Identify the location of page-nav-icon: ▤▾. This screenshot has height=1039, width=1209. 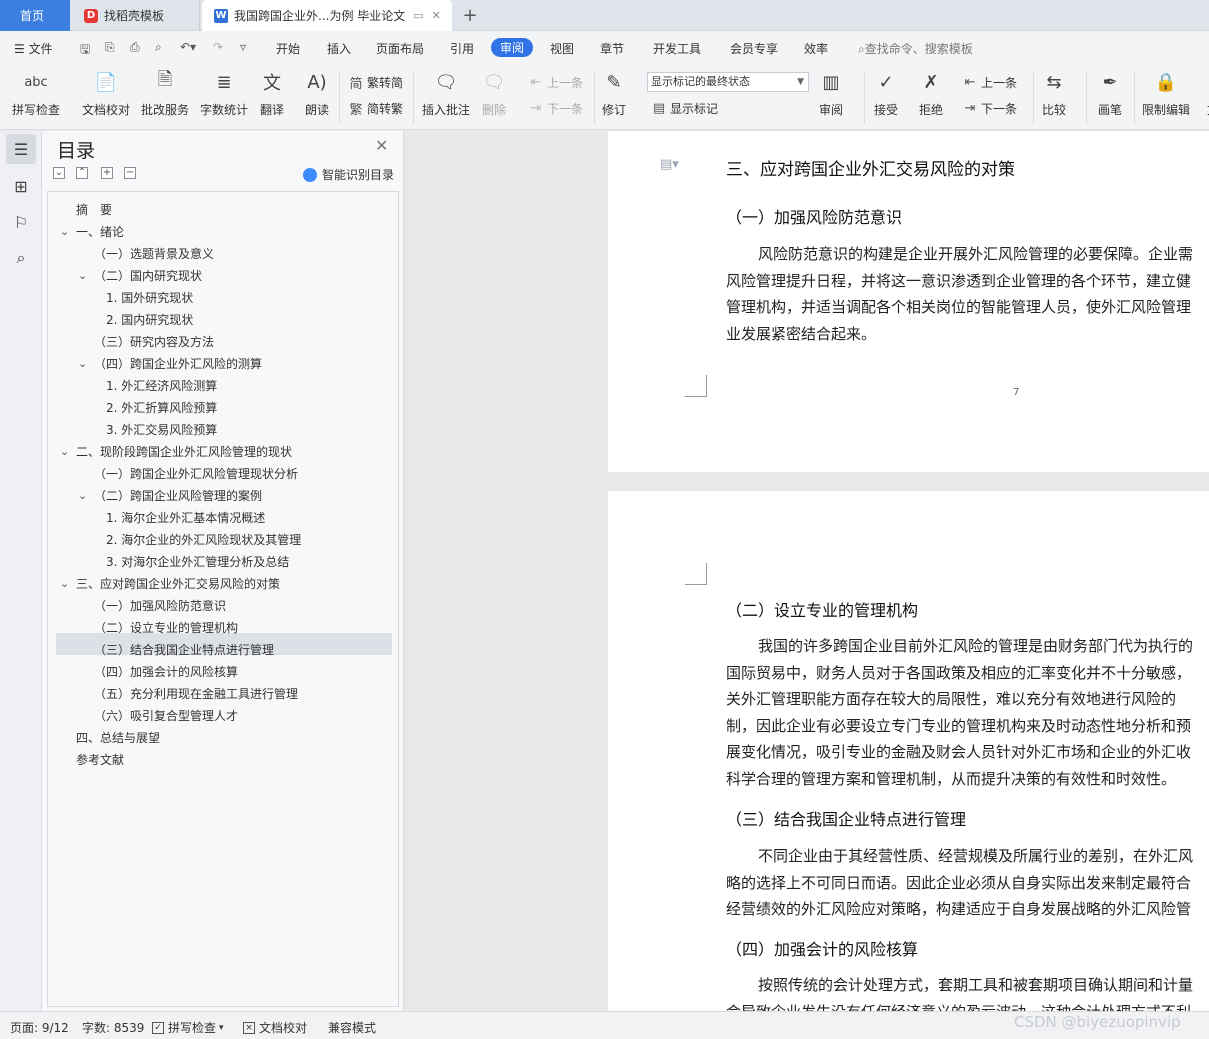
(669, 164).